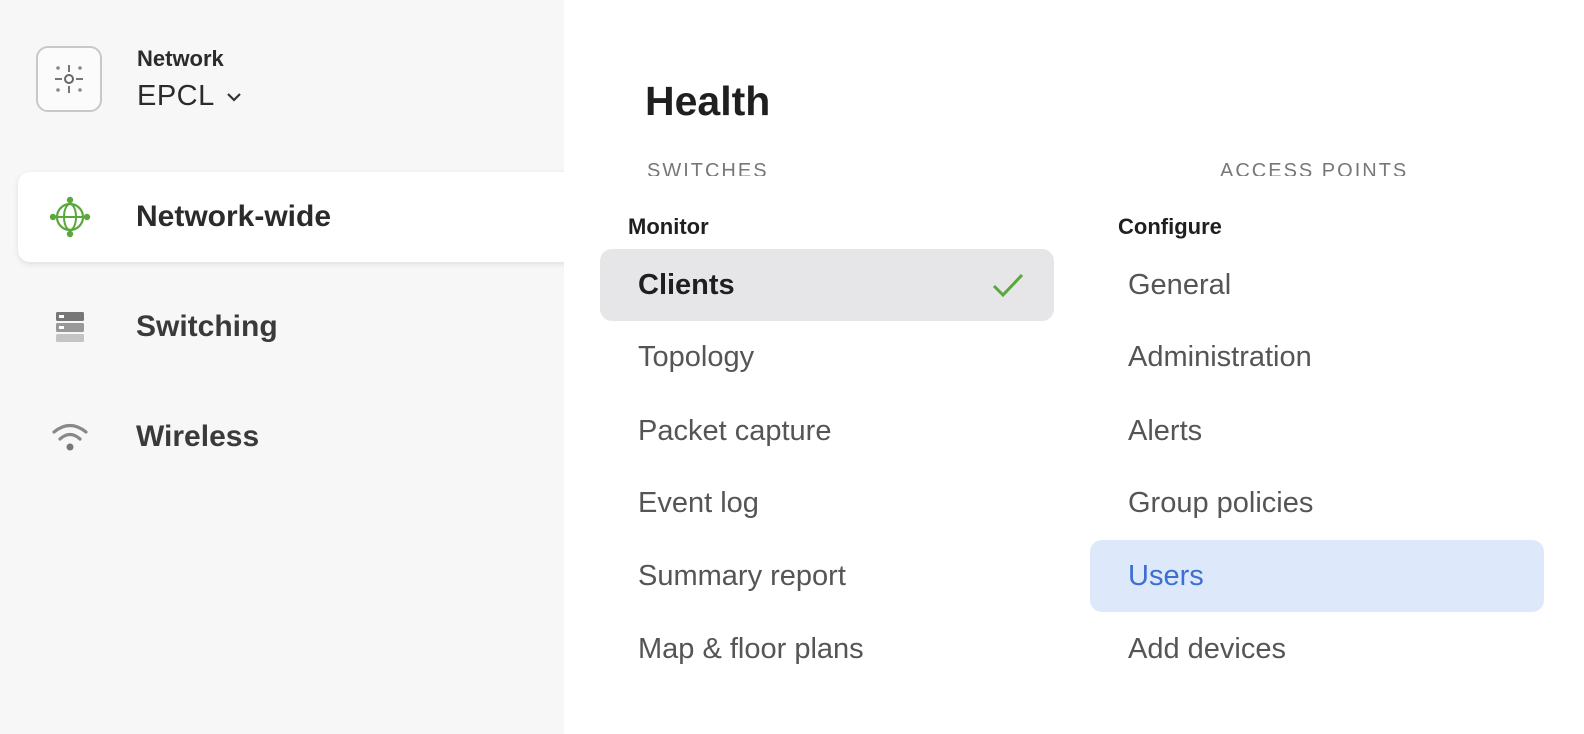 This screenshot has width=1584, height=734. I want to click on menu-item-summary-report: Summary report, so click(827, 576).